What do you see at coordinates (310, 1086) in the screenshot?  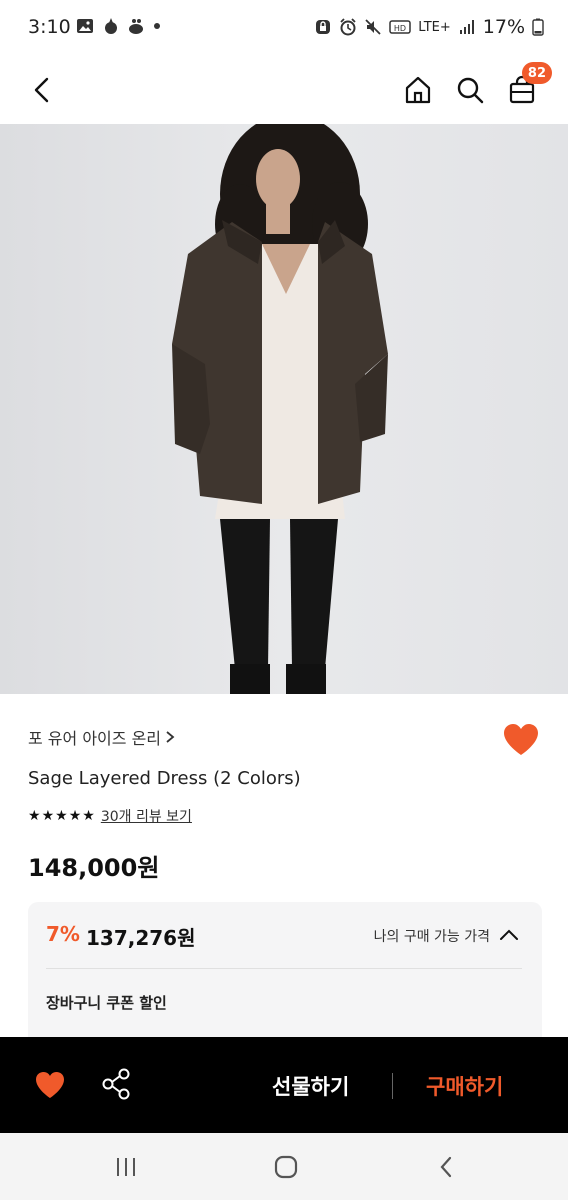 I see `gift-button: 선물하기` at bounding box center [310, 1086].